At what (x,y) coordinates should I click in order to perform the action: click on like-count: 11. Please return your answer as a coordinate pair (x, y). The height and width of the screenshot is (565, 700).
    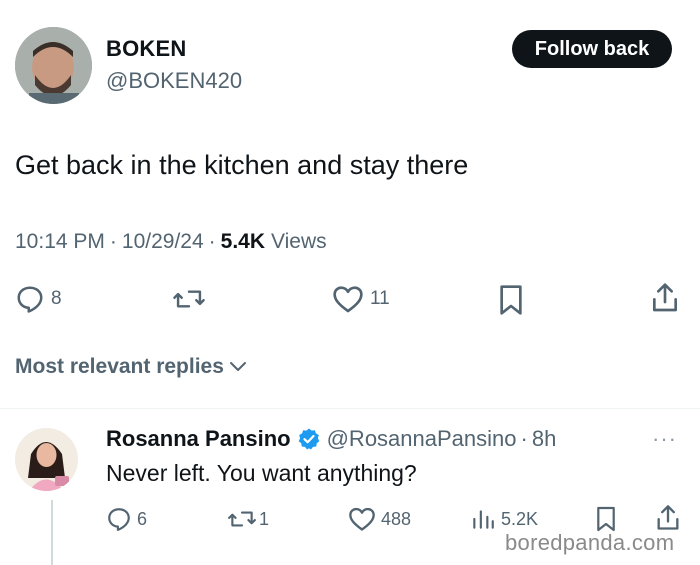
    Looking at the image, I should click on (380, 298).